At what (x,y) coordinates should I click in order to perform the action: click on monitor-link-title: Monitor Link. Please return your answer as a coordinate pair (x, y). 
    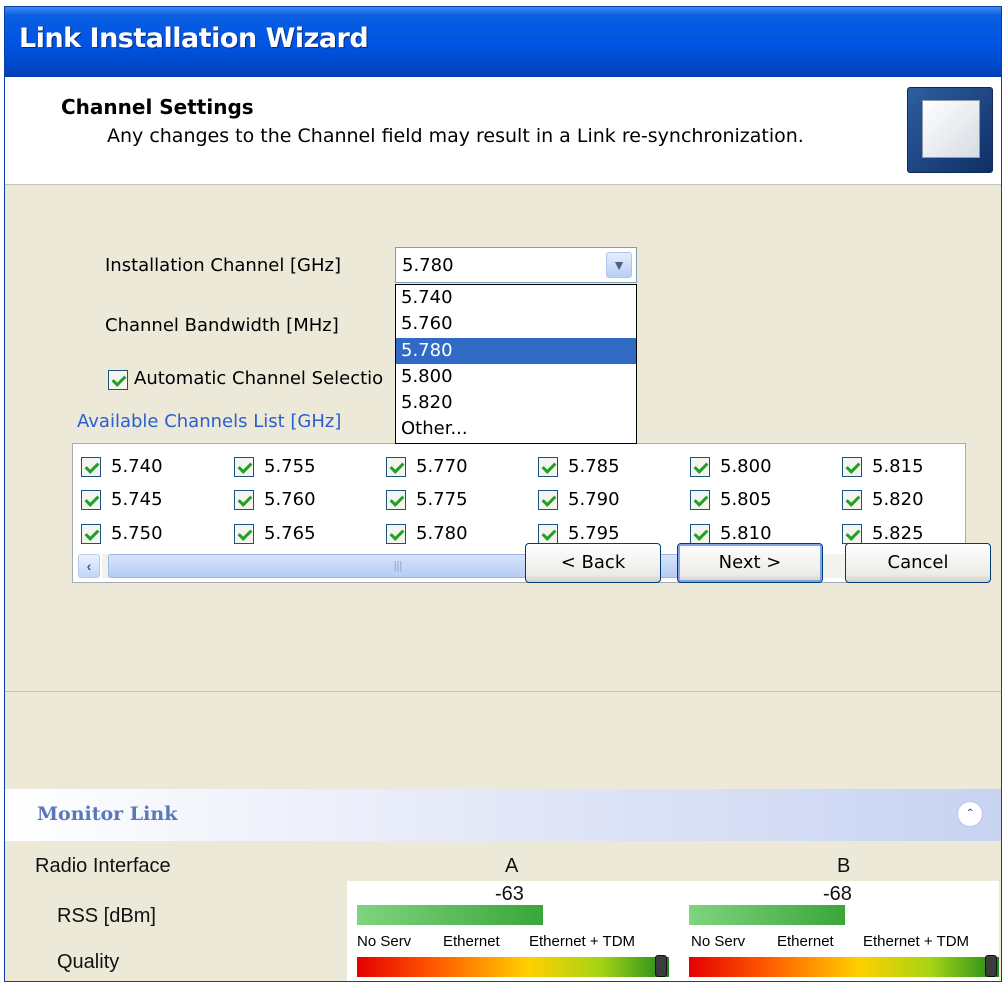
    Looking at the image, I should click on (107, 814).